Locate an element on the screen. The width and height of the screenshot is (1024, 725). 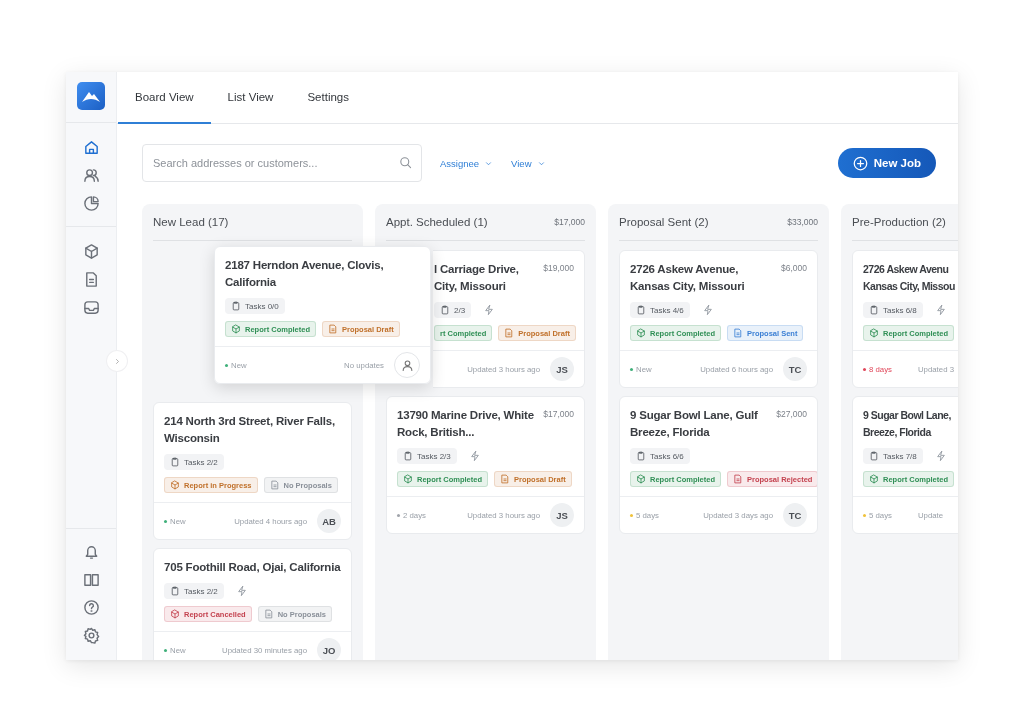
logo-icon is located at coordinates (91, 96).